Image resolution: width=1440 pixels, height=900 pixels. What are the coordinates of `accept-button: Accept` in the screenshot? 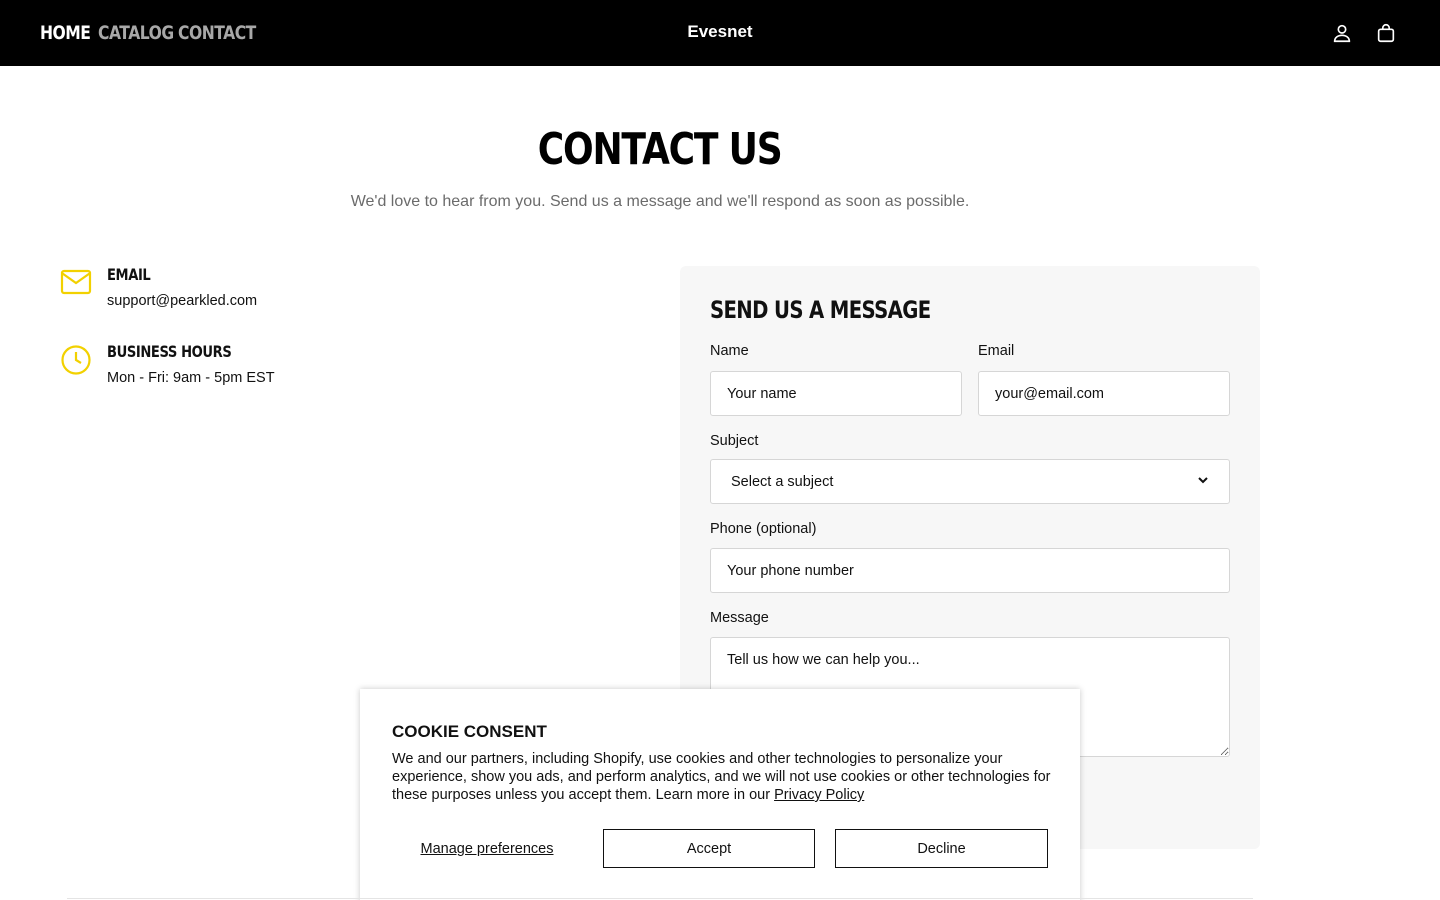 It's located at (709, 848).